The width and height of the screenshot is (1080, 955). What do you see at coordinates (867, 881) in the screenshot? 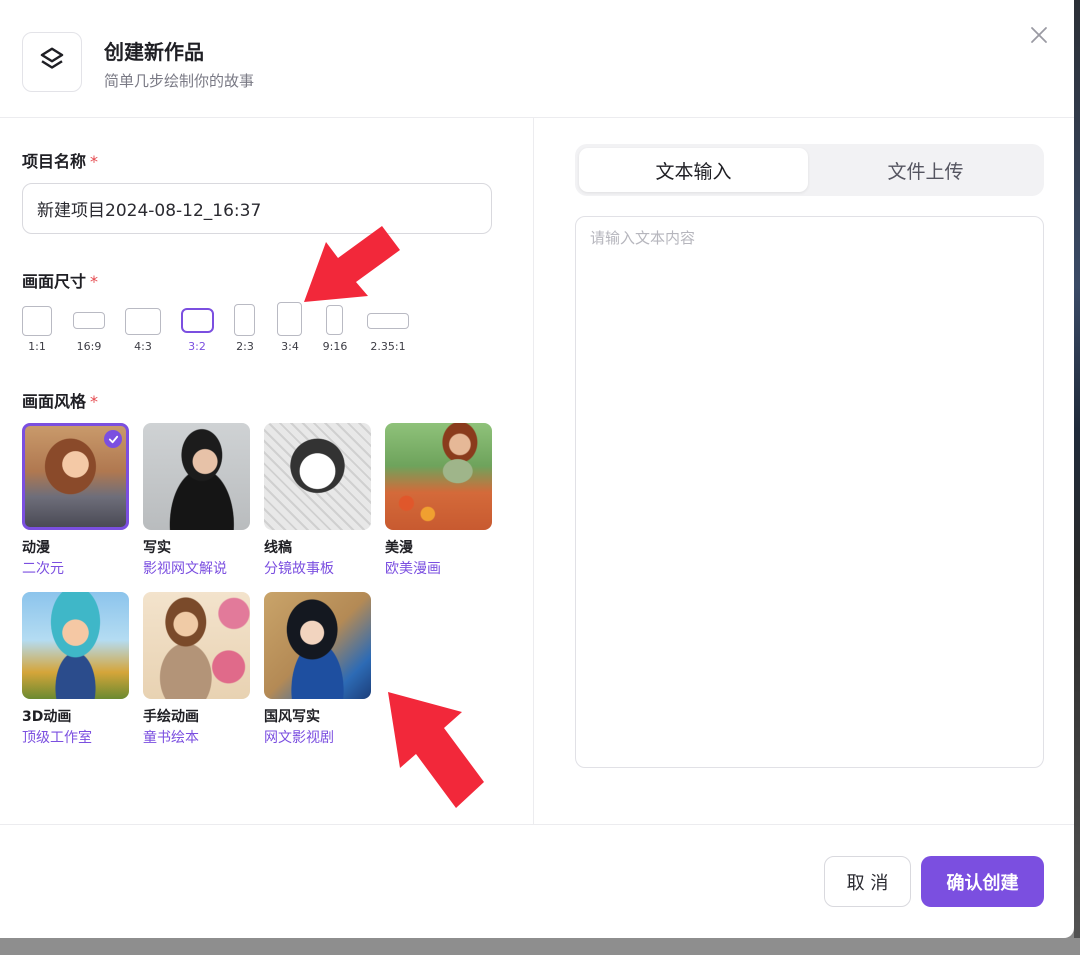
I see `cancel-button: 取 消` at bounding box center [867, 881].